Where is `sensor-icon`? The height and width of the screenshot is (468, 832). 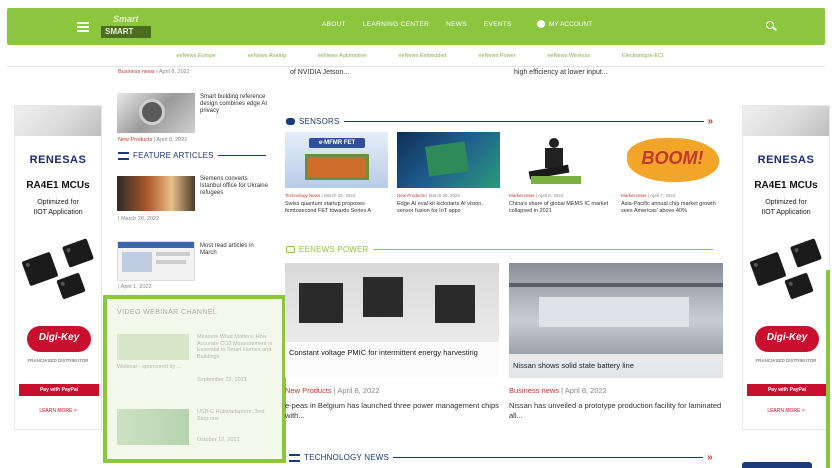 sensor-icon is located at coordinates (290, 121).